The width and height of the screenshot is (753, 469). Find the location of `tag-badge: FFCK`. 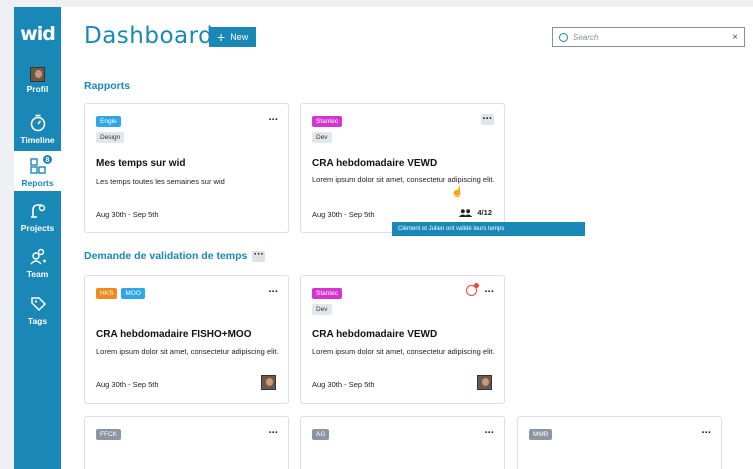

tag-badge: FFCK is located at coordinates (108, 434).